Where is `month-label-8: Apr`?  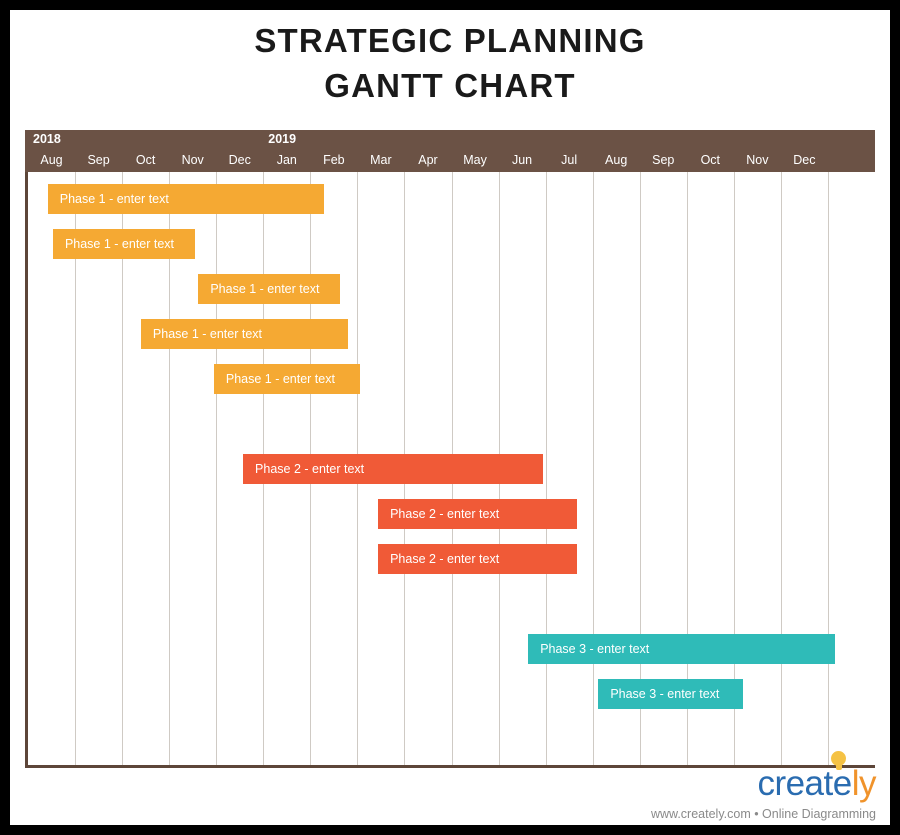 month-label-8: Apr is located at coordinates (428, 160).